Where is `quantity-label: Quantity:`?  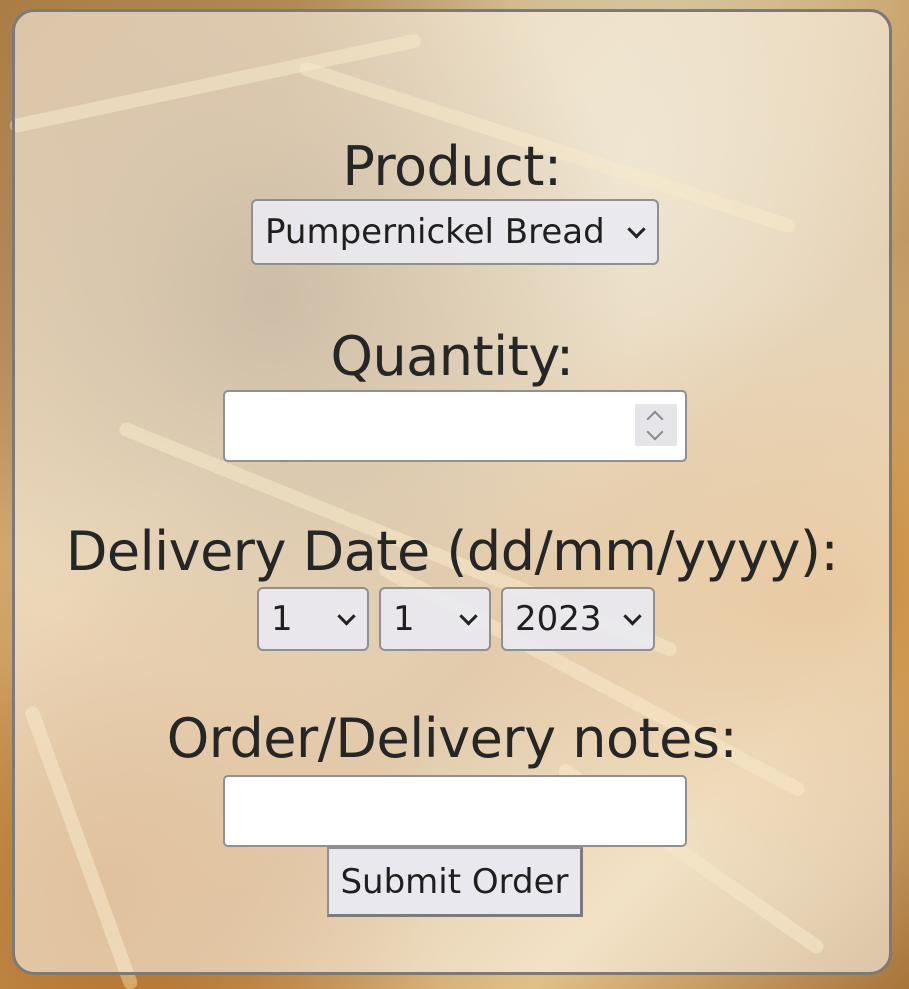
quantity-label: Quantity: is located at coordinates (452, 356).